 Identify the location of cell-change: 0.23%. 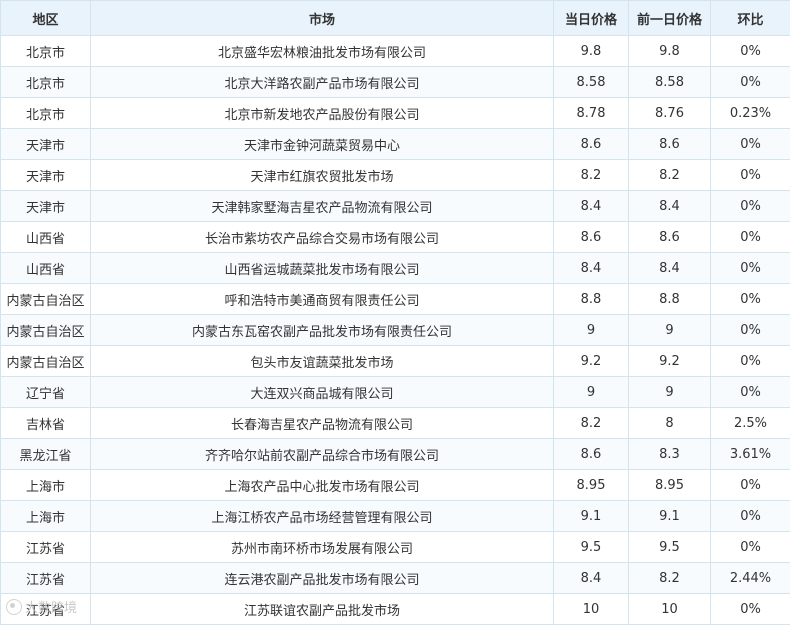
(750, 113).